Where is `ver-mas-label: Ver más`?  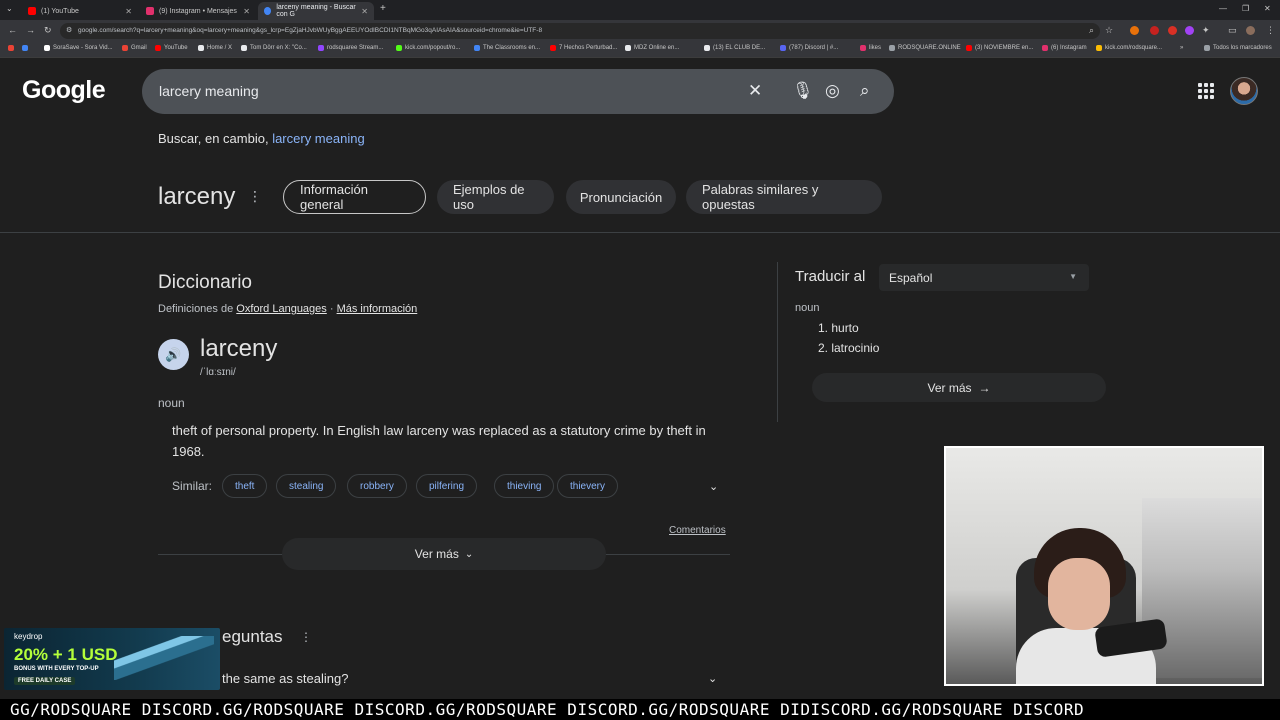
ver-mas-label: Ver más is located at coordinates (436, 554).